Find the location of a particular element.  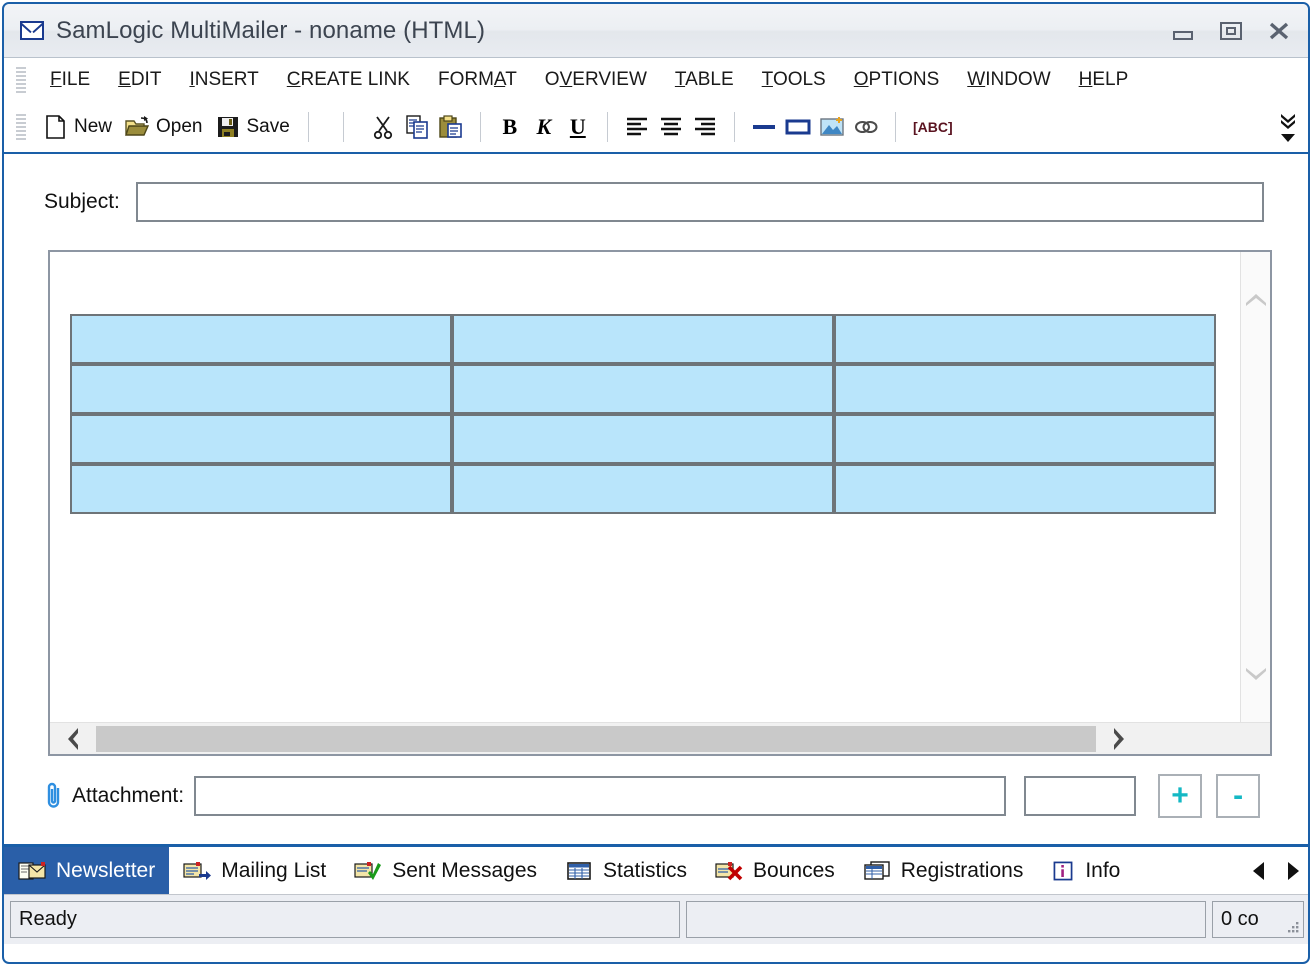

insert-image-icon is located at coordinates (832, 126).